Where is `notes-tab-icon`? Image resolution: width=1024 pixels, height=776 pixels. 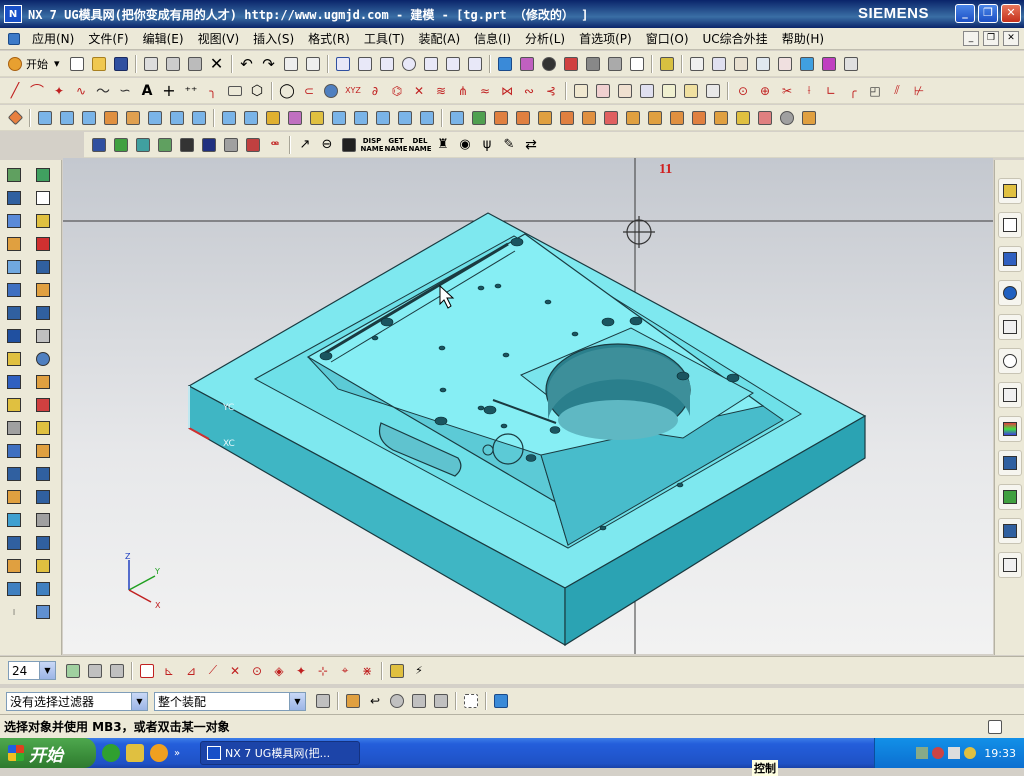 notes-tab-icon is located at coordinates (1010, 565).